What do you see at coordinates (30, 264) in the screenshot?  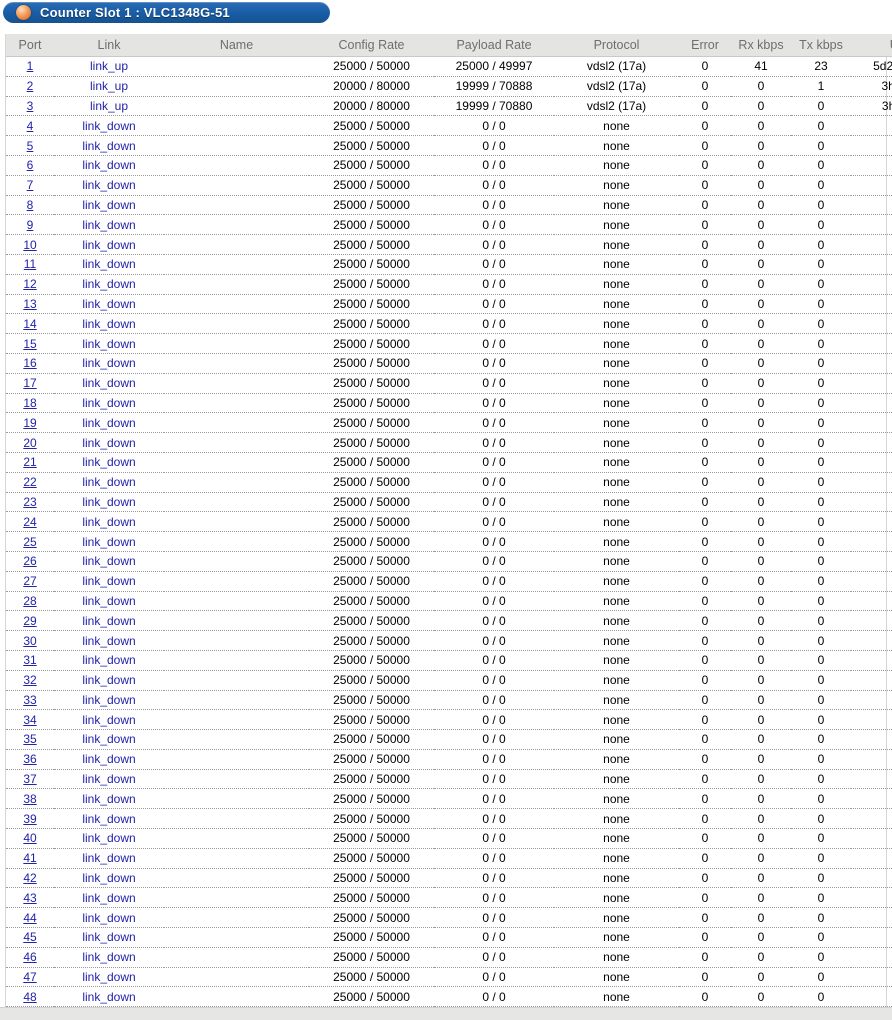 I see `port-link: 11` at bounding box center [30, 264].